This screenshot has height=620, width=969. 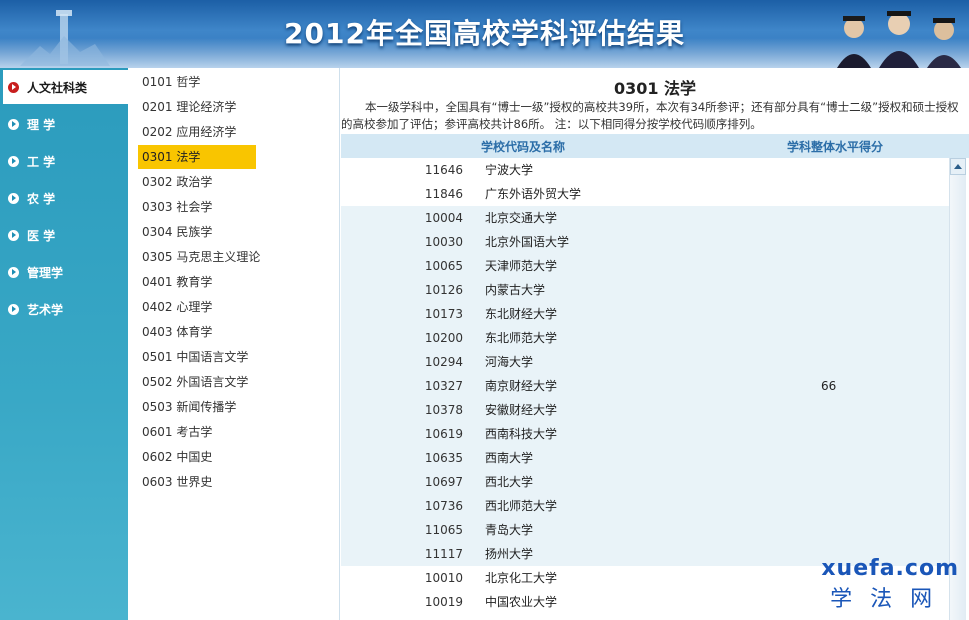 I want to click on school-code: 10019, so click(x=443, y=602).